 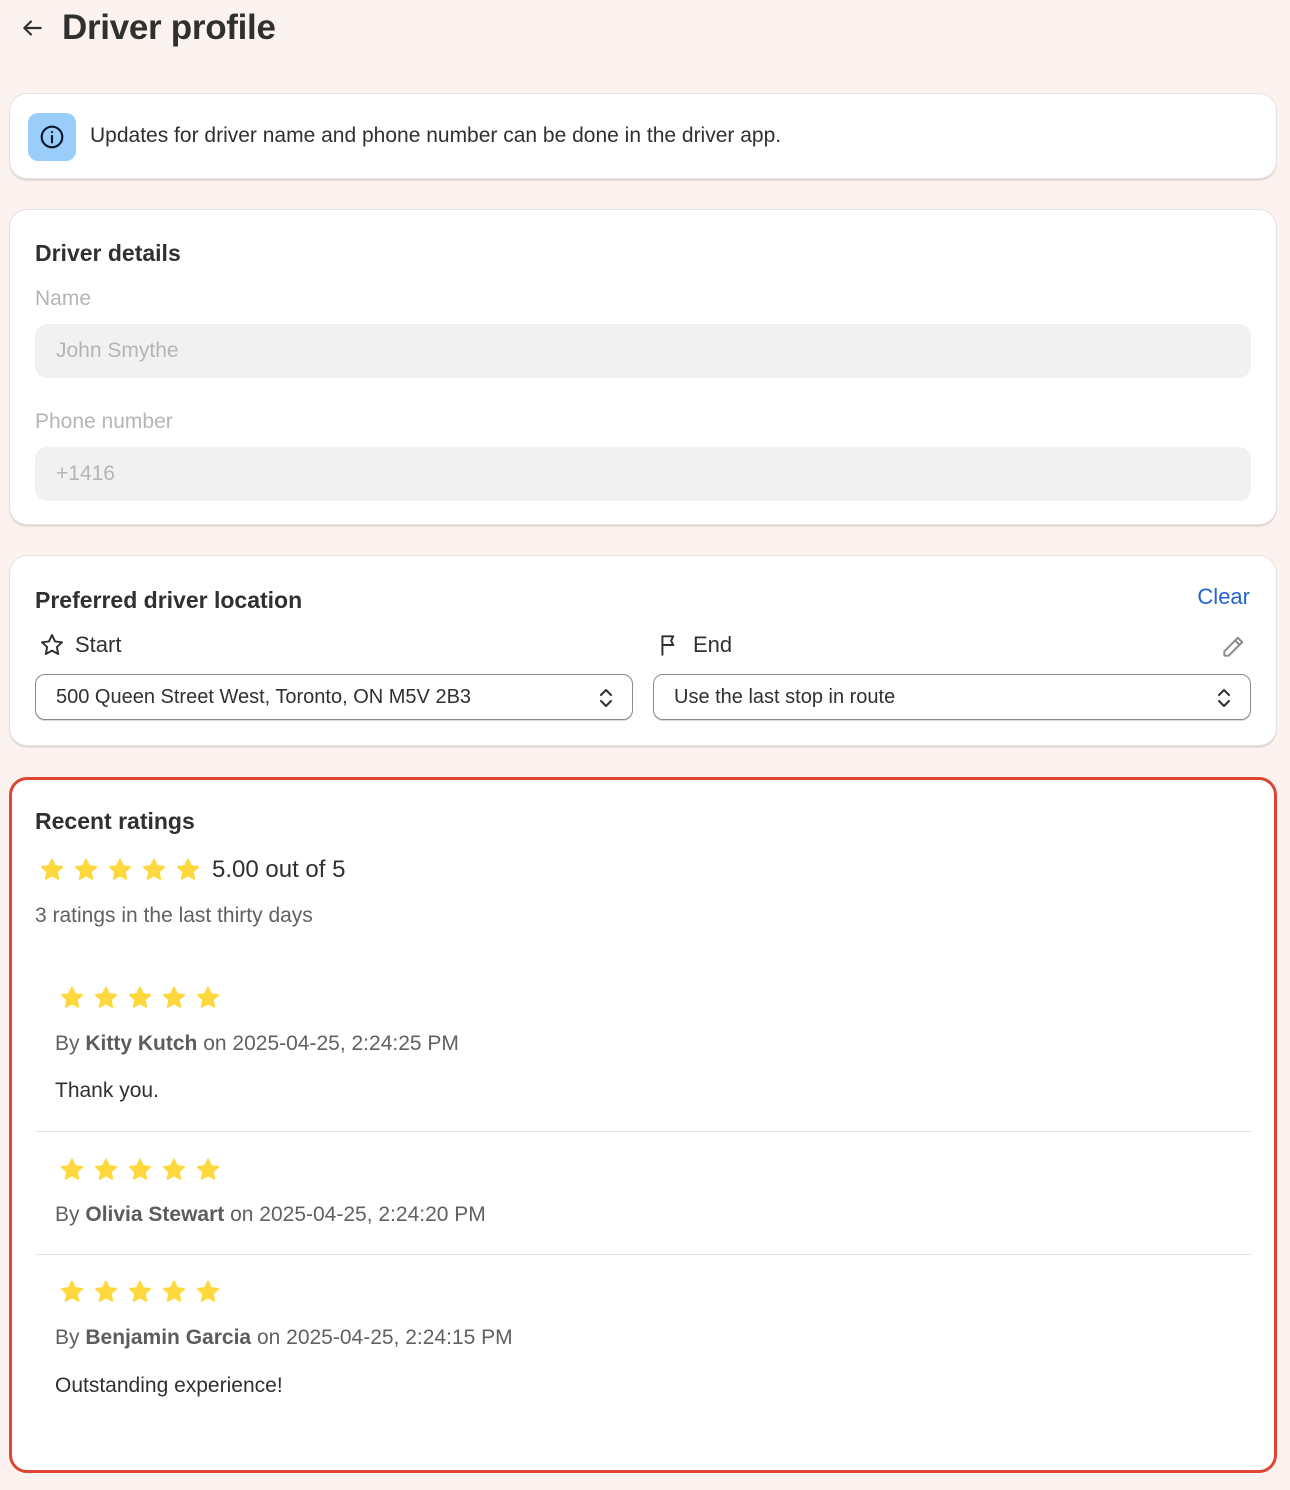 What do you see at coordinates (643, 351) in the screenshot?
I see `name-field: John Smythe` at bounding box center [643, 351].